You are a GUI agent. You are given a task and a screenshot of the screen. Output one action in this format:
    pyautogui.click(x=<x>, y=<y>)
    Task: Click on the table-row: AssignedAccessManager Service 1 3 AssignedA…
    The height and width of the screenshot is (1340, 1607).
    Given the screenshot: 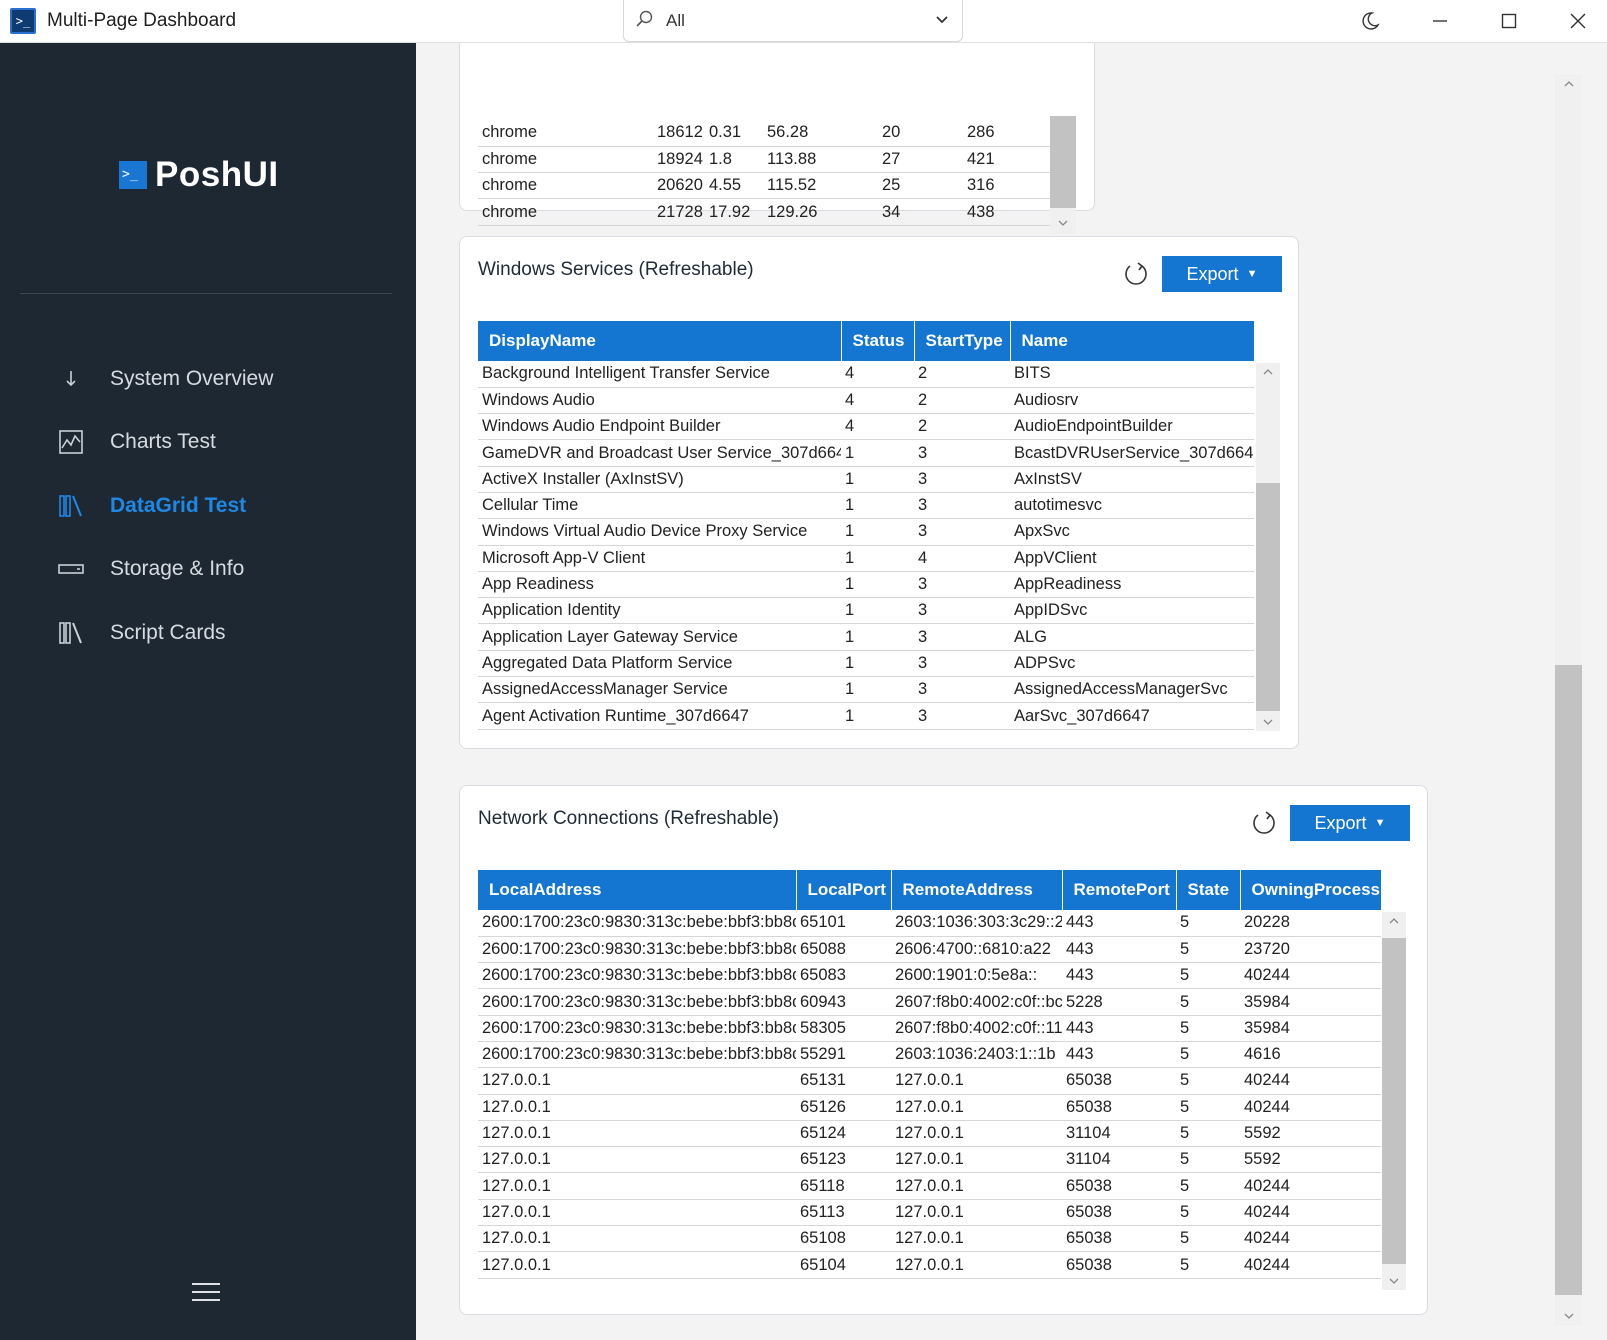 What is the action you would take?
    pyautogui.click(x=866, y=690)
    